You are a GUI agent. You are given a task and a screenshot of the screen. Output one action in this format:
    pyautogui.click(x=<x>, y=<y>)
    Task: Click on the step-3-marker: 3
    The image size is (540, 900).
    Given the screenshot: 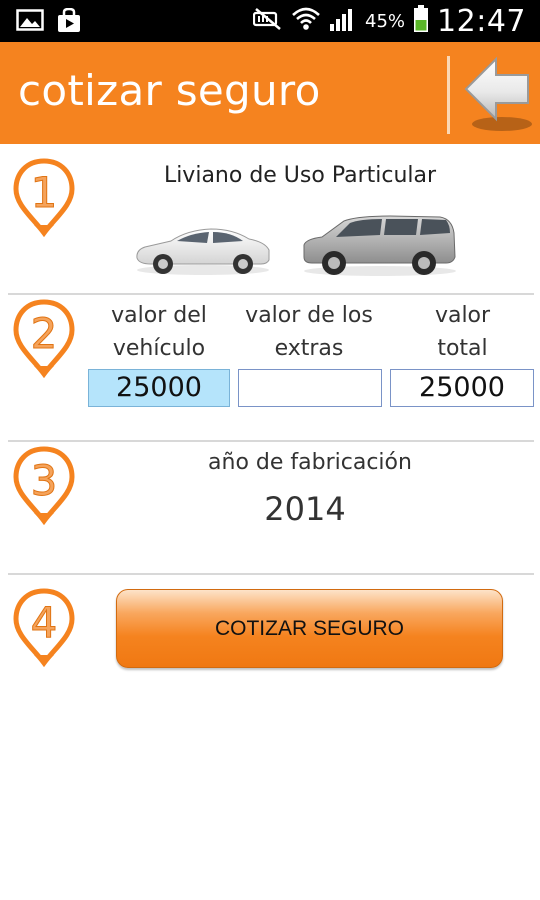 What is the action you would take?
    pyautogui.click(x=44, y=485)
    